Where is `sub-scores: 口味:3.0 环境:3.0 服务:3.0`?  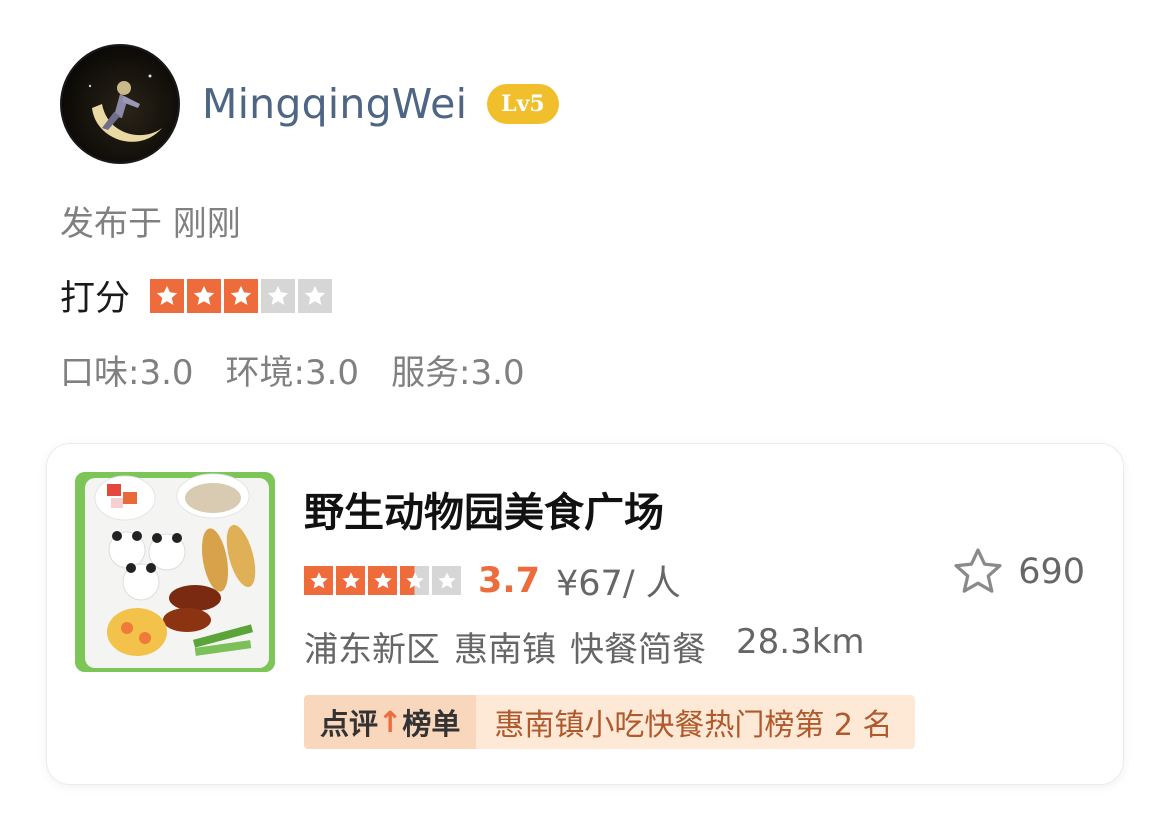
sub-scores: 口味:3.0 环境:3.0 服务:3.0 is located at coordinates (308, 369).